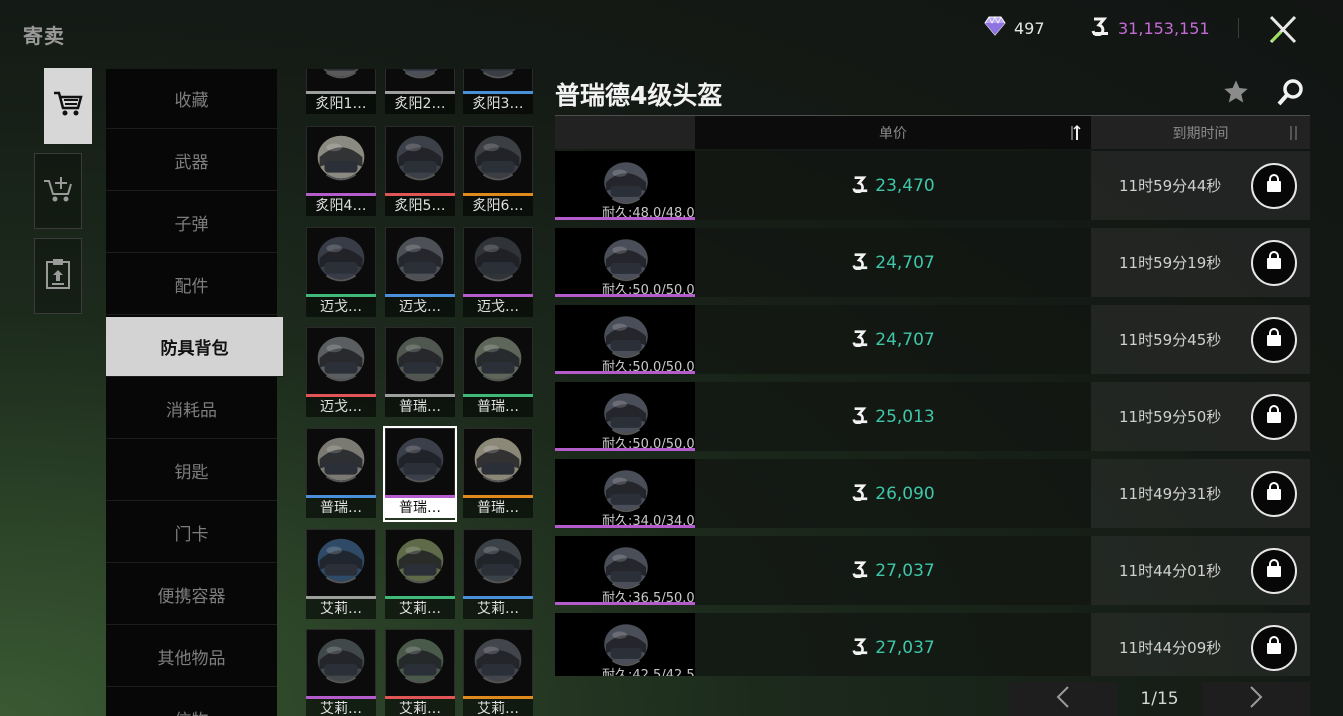 The width and height of the screenshot is (1343, 716). Describe the element at coordinates (905, 493) in the screenshot. I see `price-value: 26,090` at that location.